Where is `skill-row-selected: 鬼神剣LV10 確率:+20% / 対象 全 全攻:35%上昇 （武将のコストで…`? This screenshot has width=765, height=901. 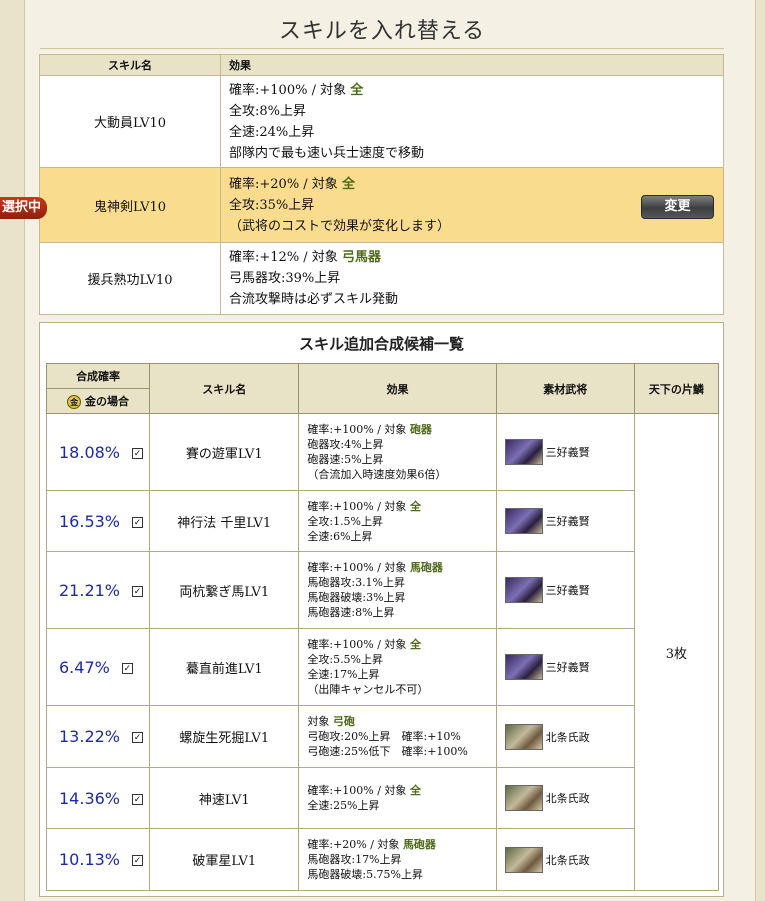 skill-row-selected: 鬼神剣LV10 確率:+20% / 対象 全 全攻:35%上昇 （武将のコストで… is located at coordinates (381, 205).